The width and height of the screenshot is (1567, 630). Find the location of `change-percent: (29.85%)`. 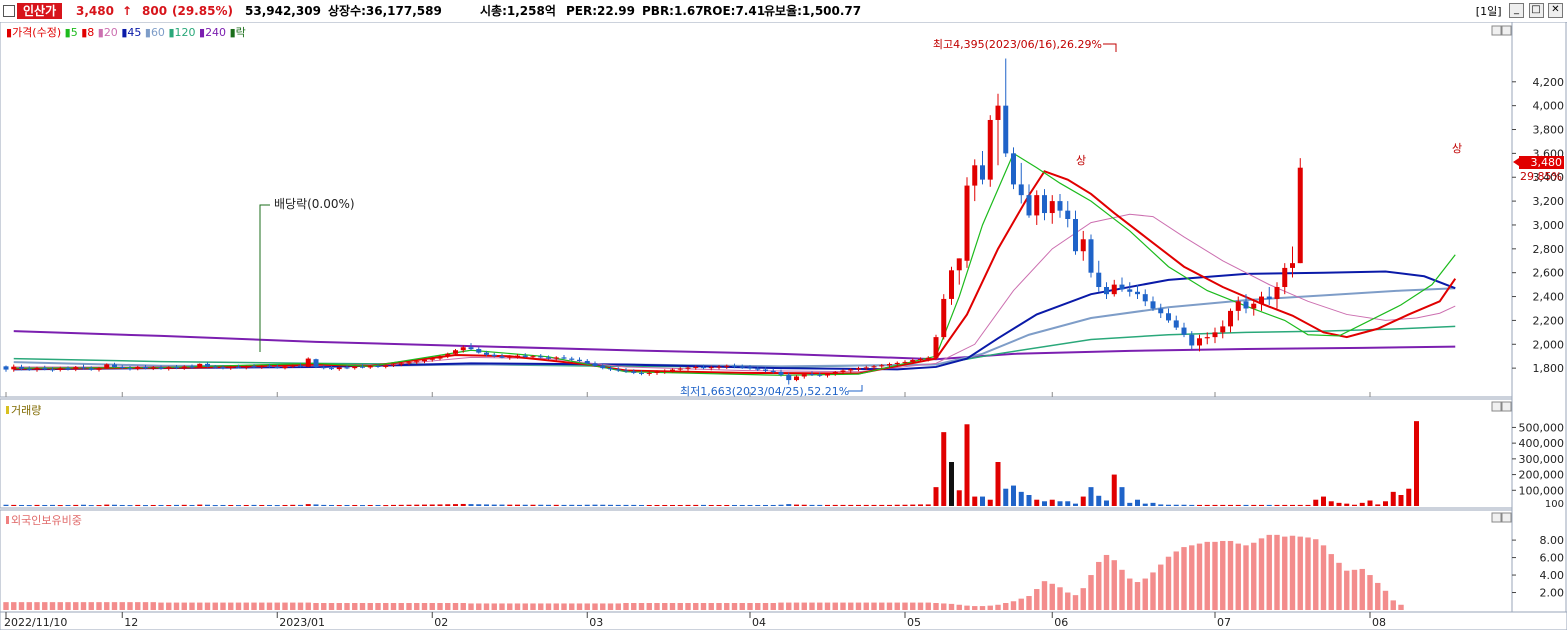

change-percent: (29.85%) is located at coordinates (202, 11).